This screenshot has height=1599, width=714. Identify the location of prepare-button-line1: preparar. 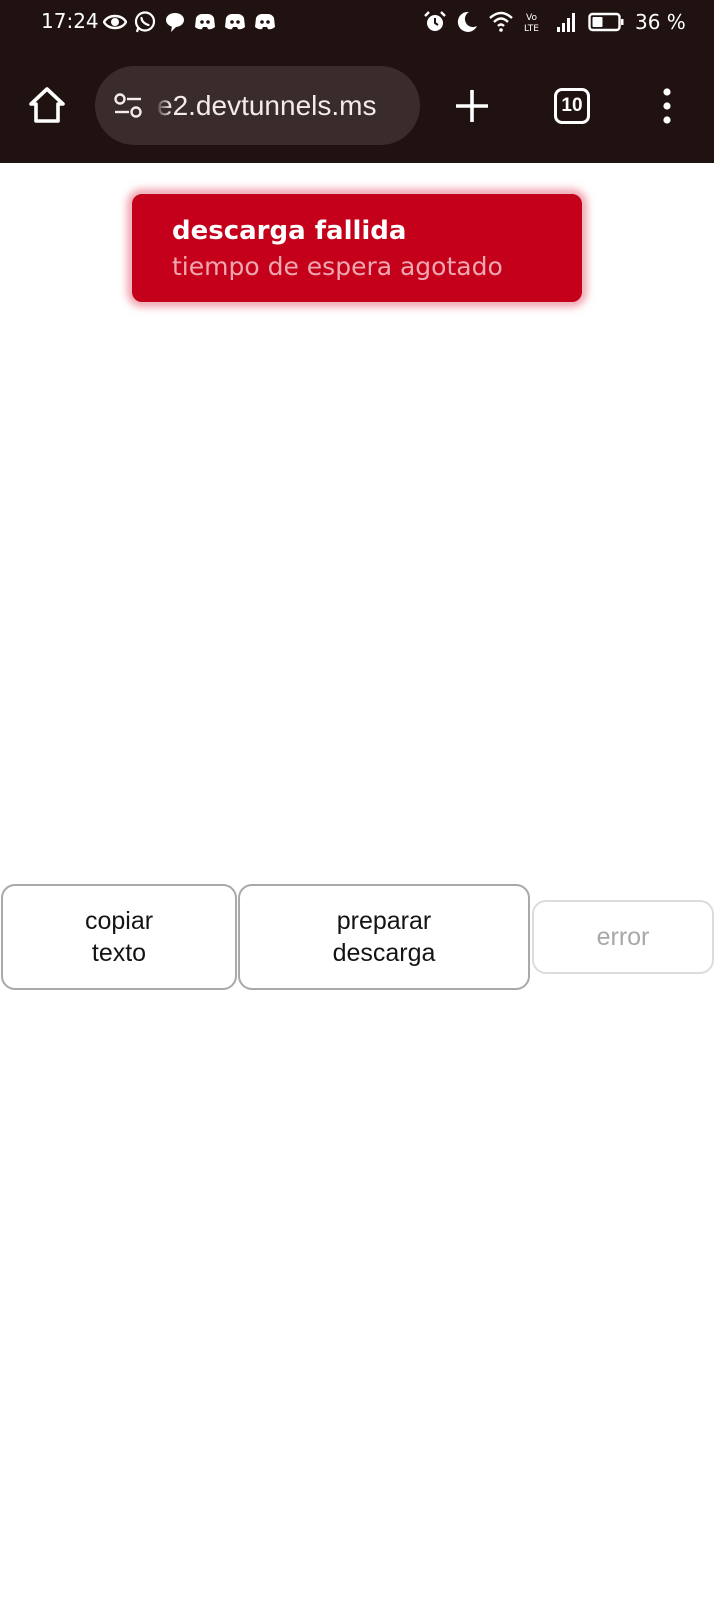
(384, 921).